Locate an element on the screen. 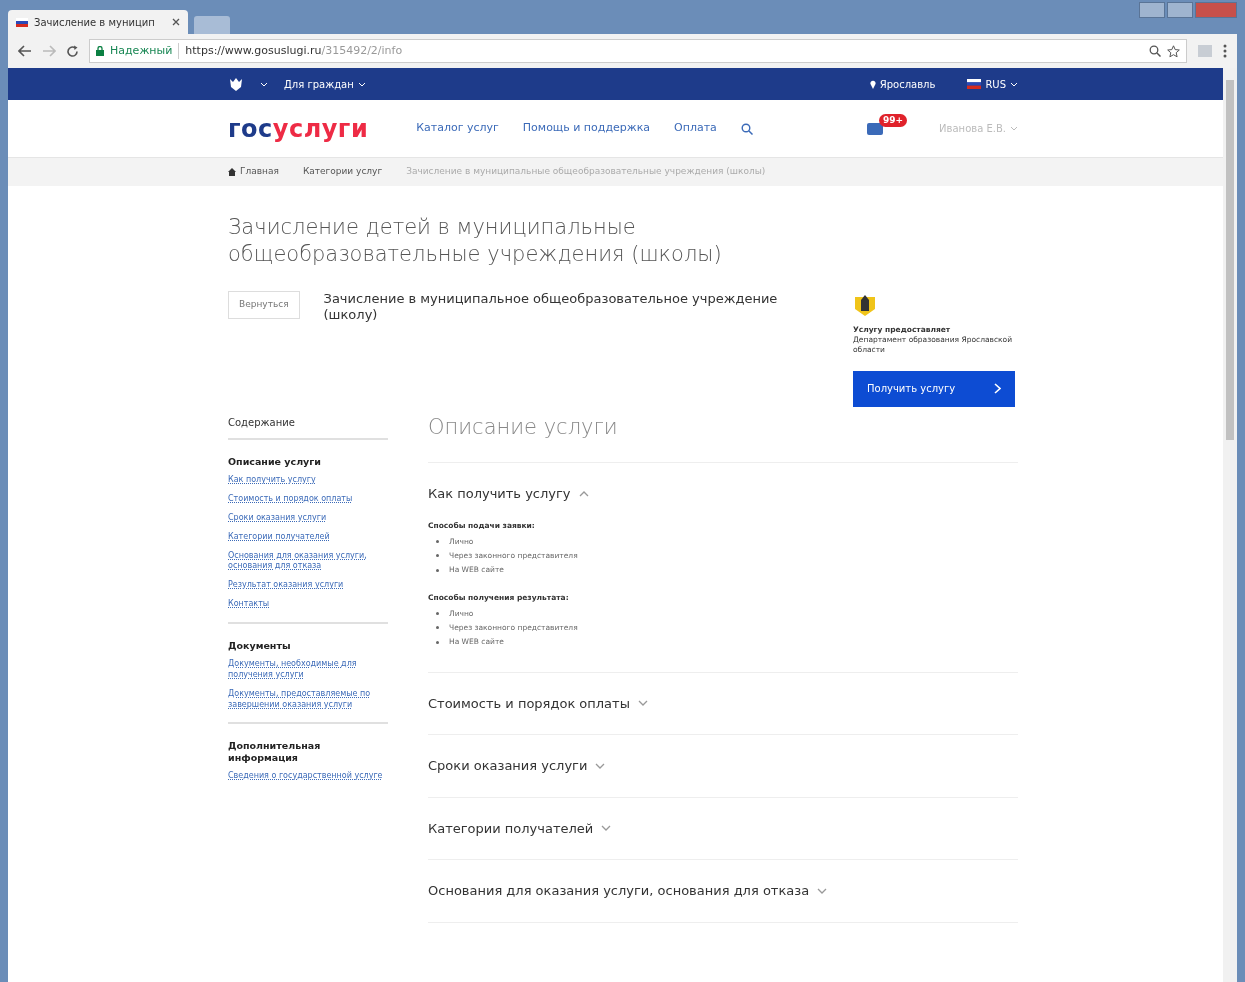 This screenshot has height=982, width=1245. chevron-icon is located at coordinates (997, 389).